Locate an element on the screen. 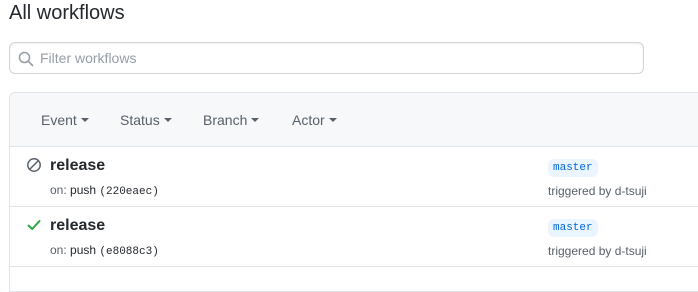 The height and width of the screenshot is (292, 698). actor-filter-menu: Actor is located at coordinates (314, 120).